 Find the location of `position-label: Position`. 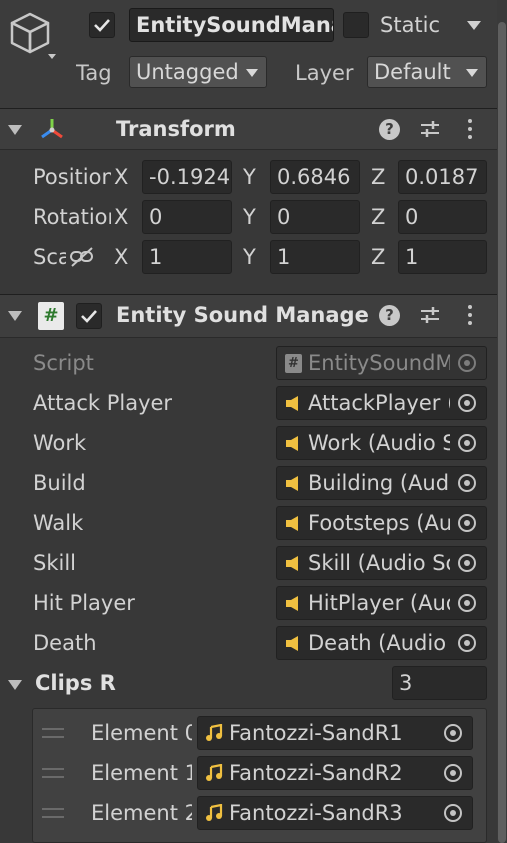

position-label: Position is located at coordinates (72, 177).